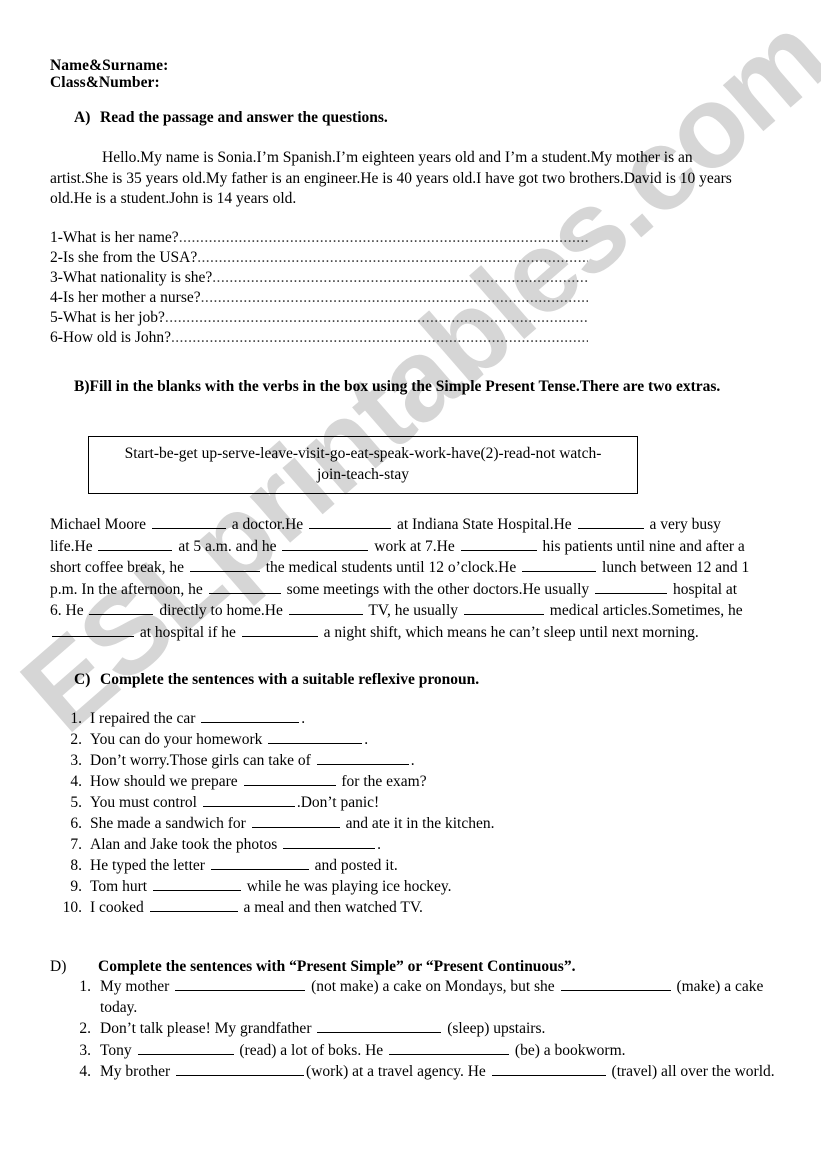 The height and width of the screenshot is (1169, 821). Describe the element at coordinates (124, 257) in the screenshot. I see `question-text: 2-Is she from the USA?` at that location.